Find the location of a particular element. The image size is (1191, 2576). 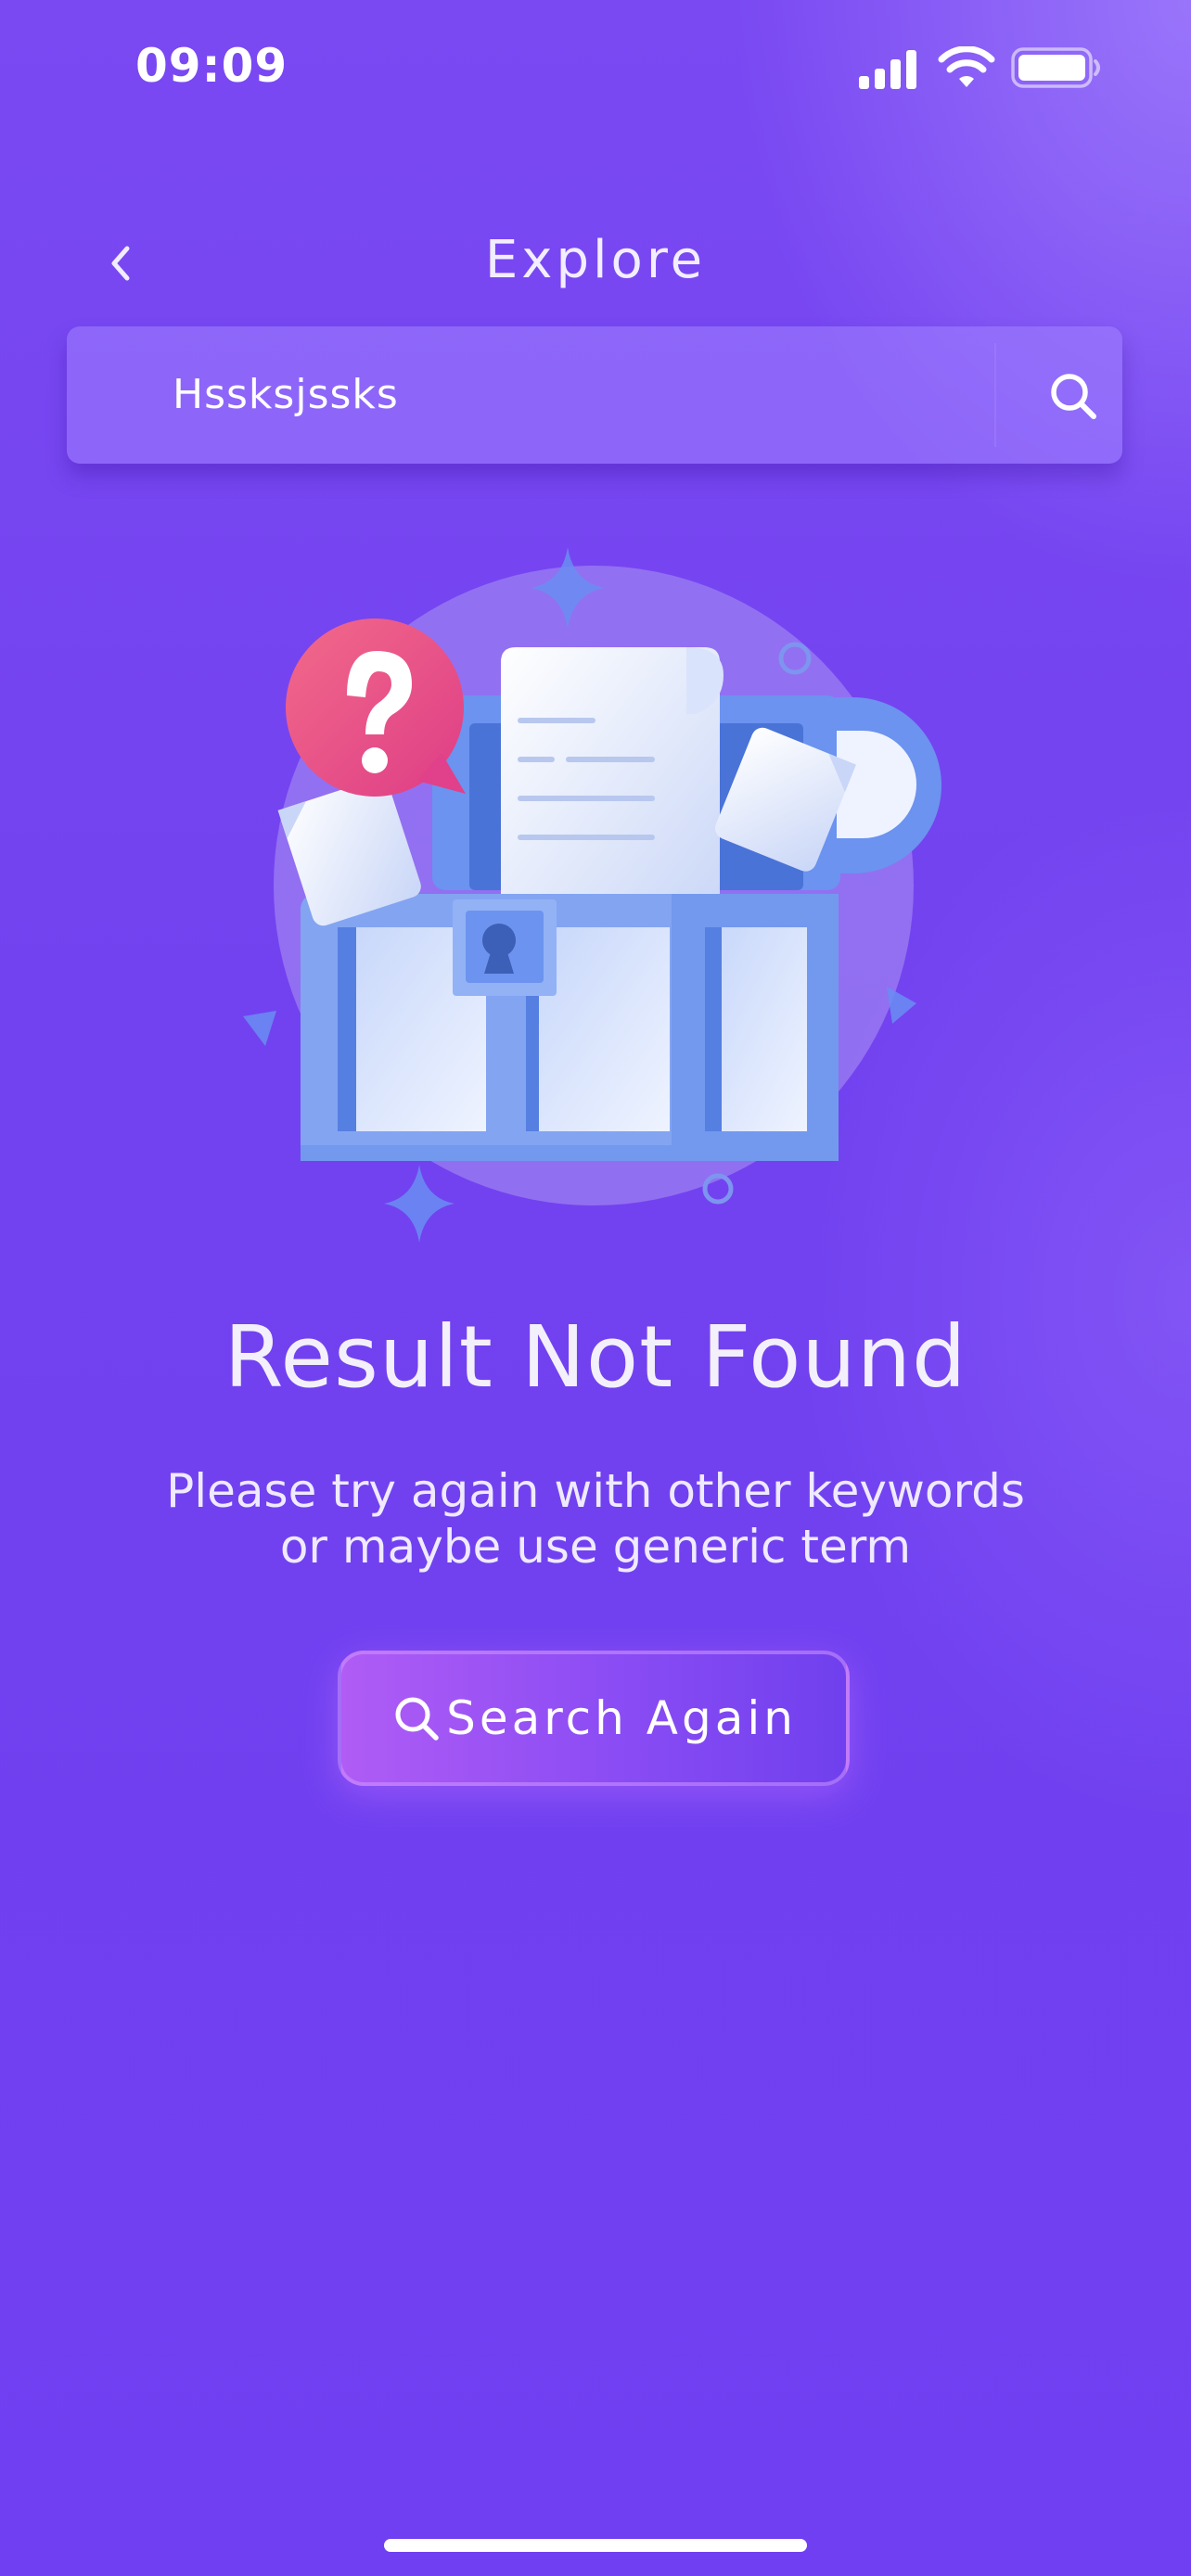

home-indicator is located at coordinates (595, 2545).